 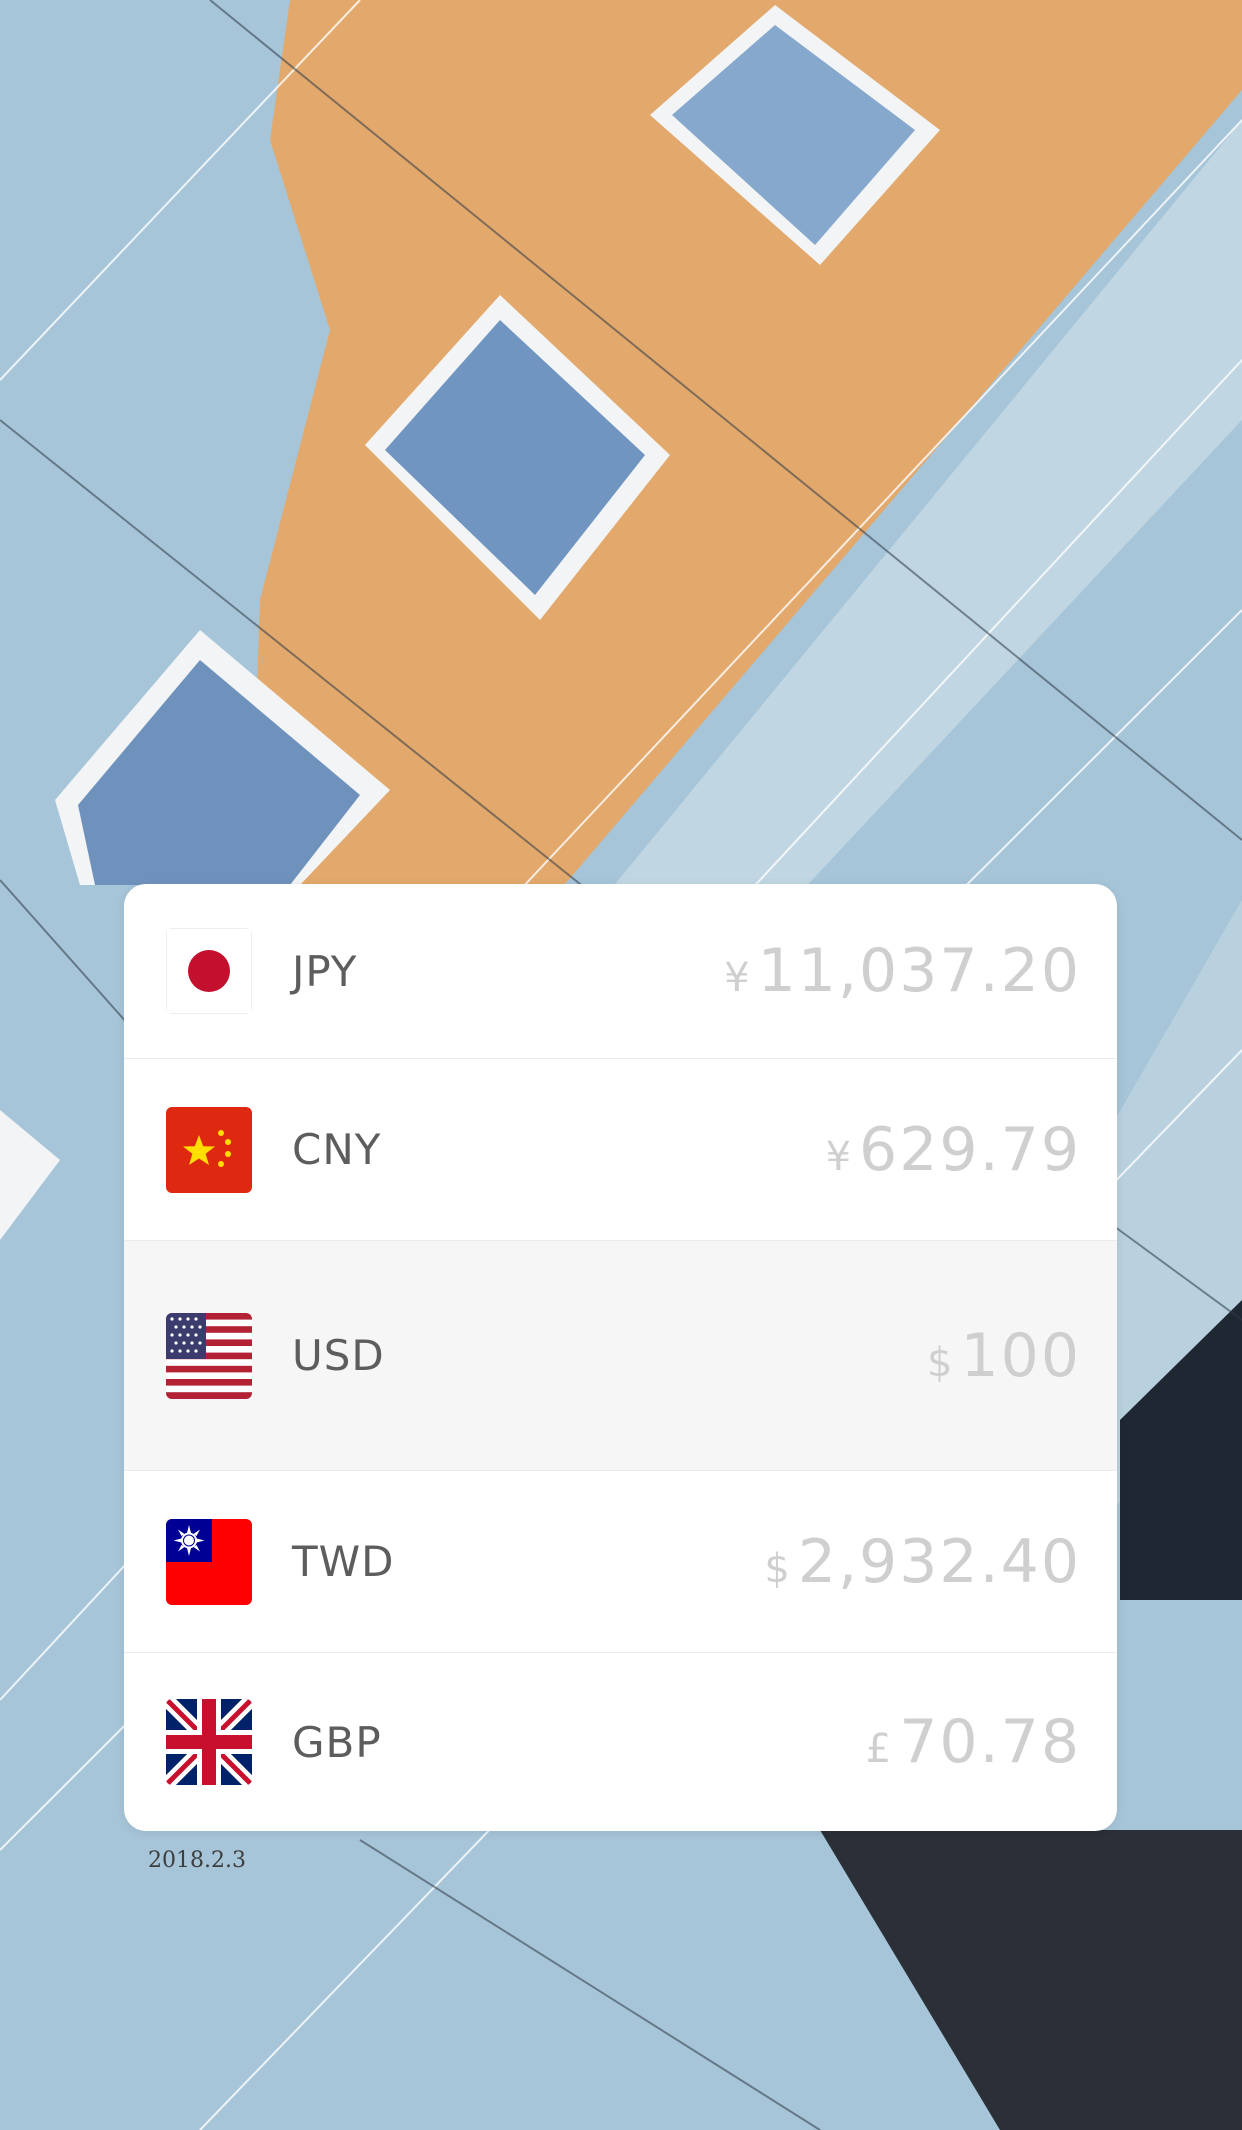 I want to click on amount-value: 629.79, so click(x=970, y=1149).